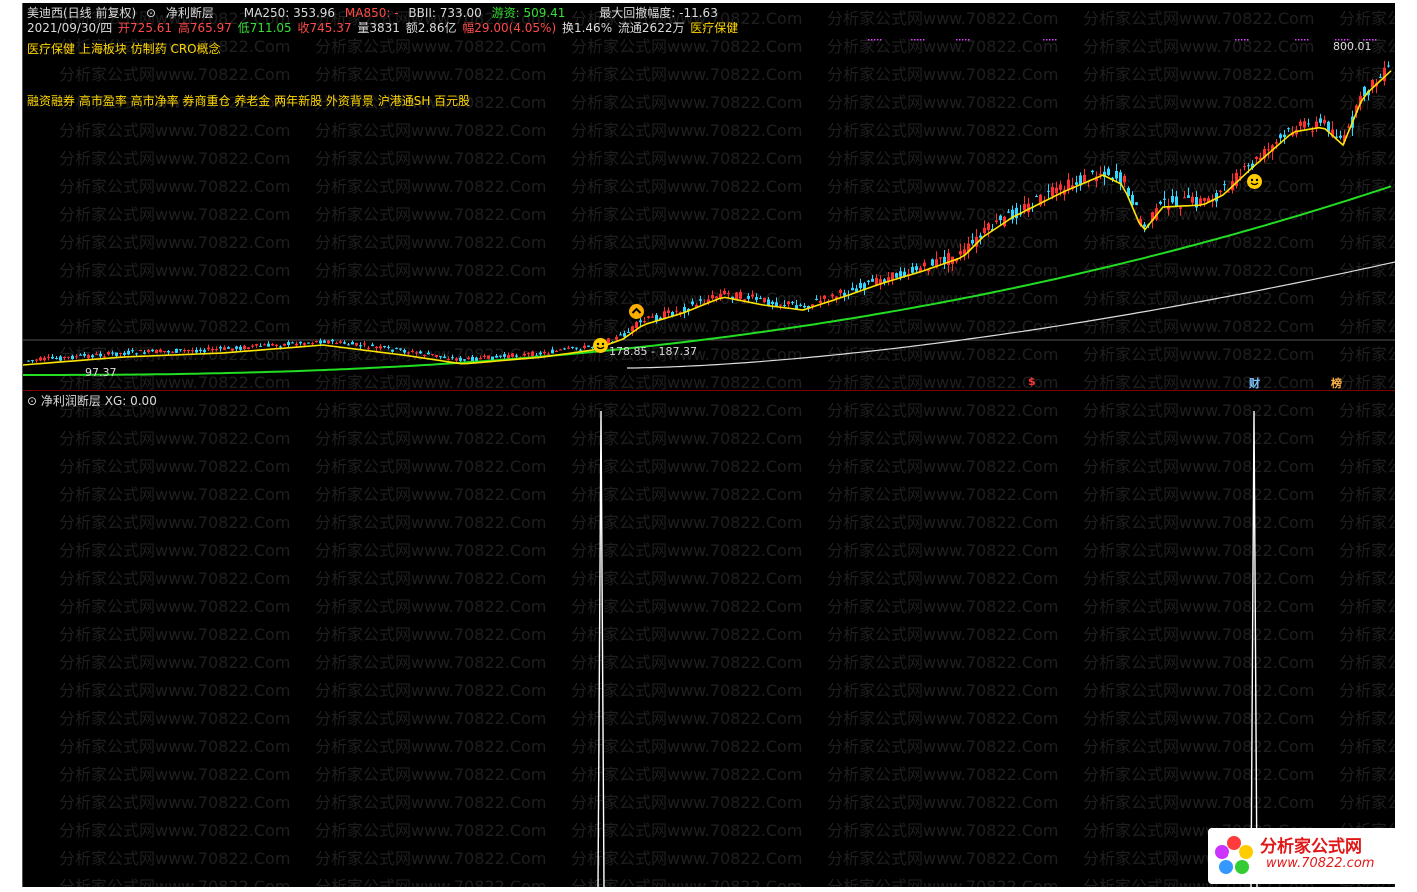 This screenshot has height=892, width=1417. What do you see at coordinates (378, 28) in the screenshot?
I see `quote-volume: 量3831` at bounding box center [378, 28].